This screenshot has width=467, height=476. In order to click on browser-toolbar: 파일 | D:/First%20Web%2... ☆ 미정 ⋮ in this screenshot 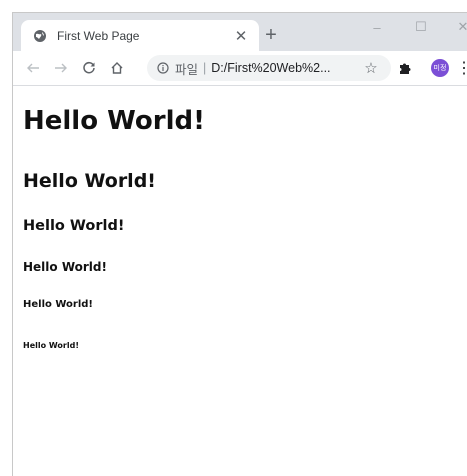, I will do `click(240, 68)`.